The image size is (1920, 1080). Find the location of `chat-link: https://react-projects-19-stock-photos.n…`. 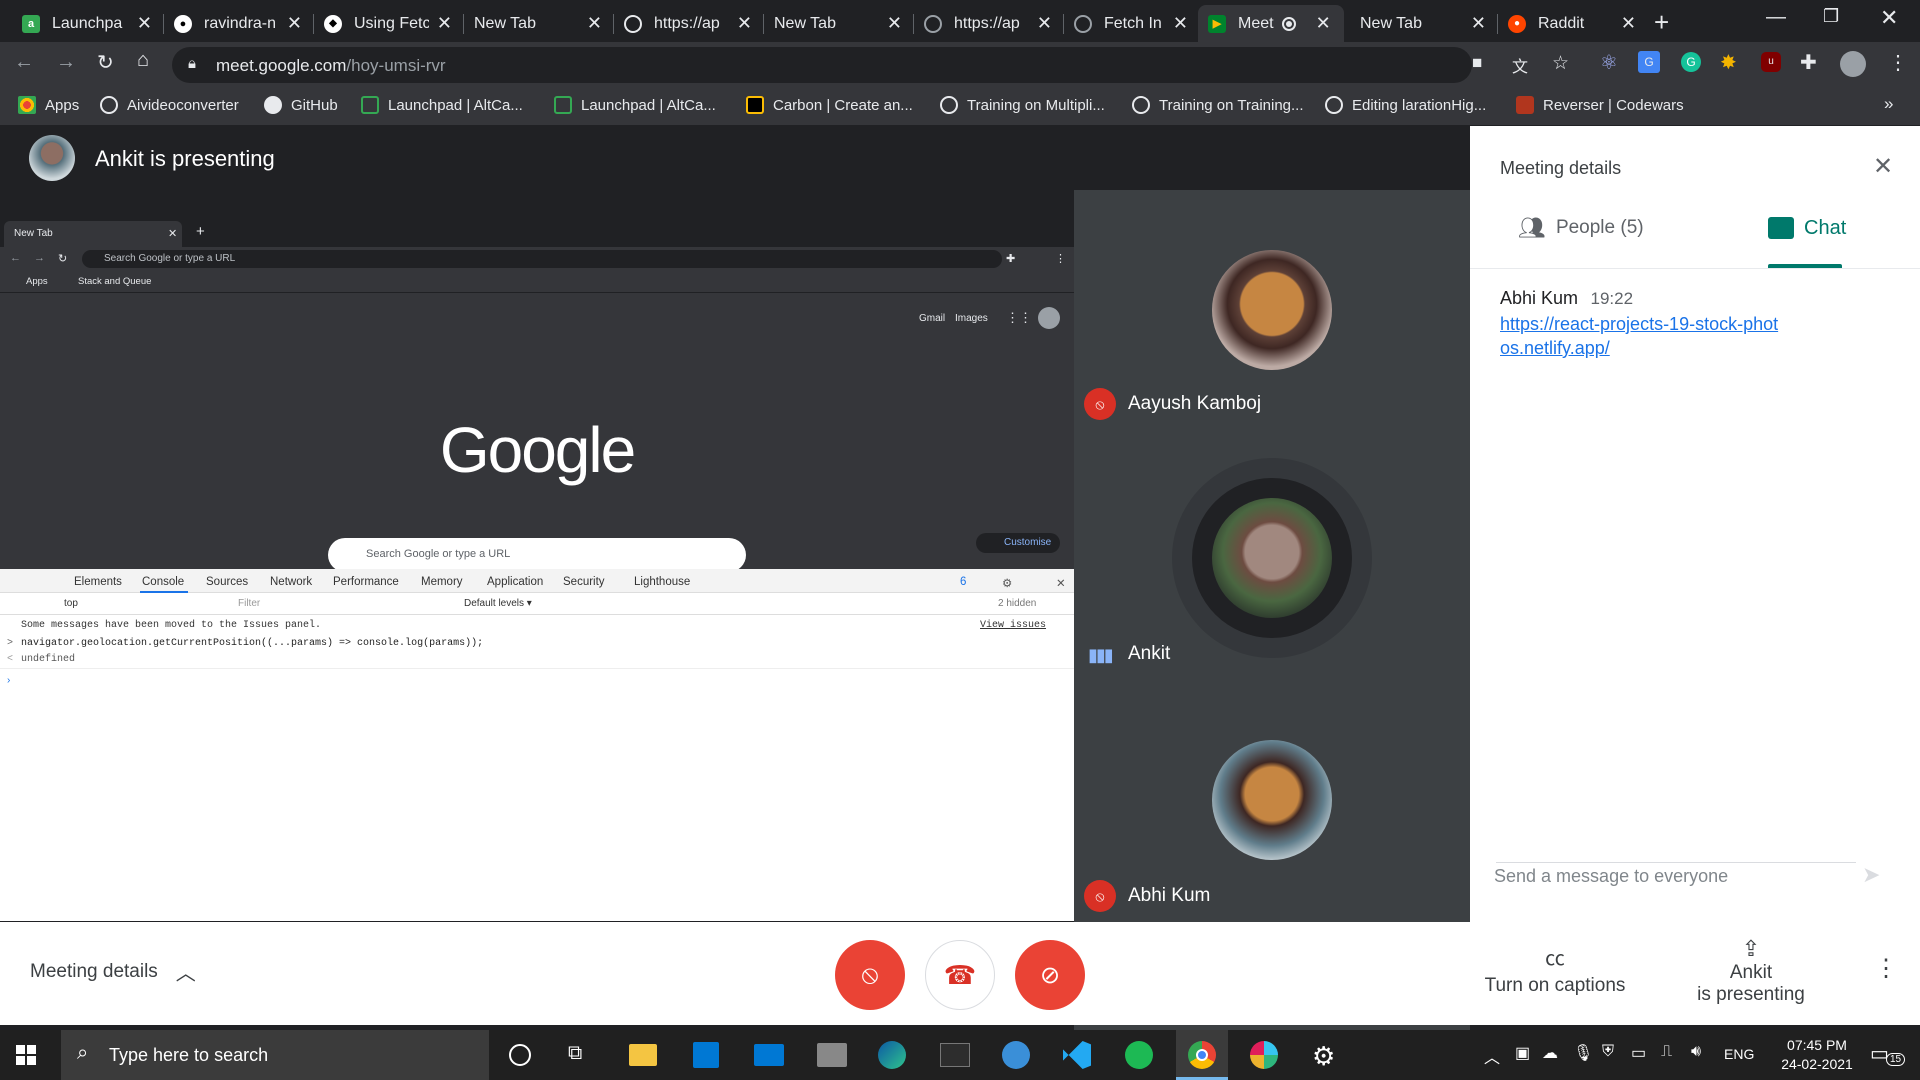

chat-link: https://react-projects-19-stock-photos.n… is located at coordinates (1640, 336).